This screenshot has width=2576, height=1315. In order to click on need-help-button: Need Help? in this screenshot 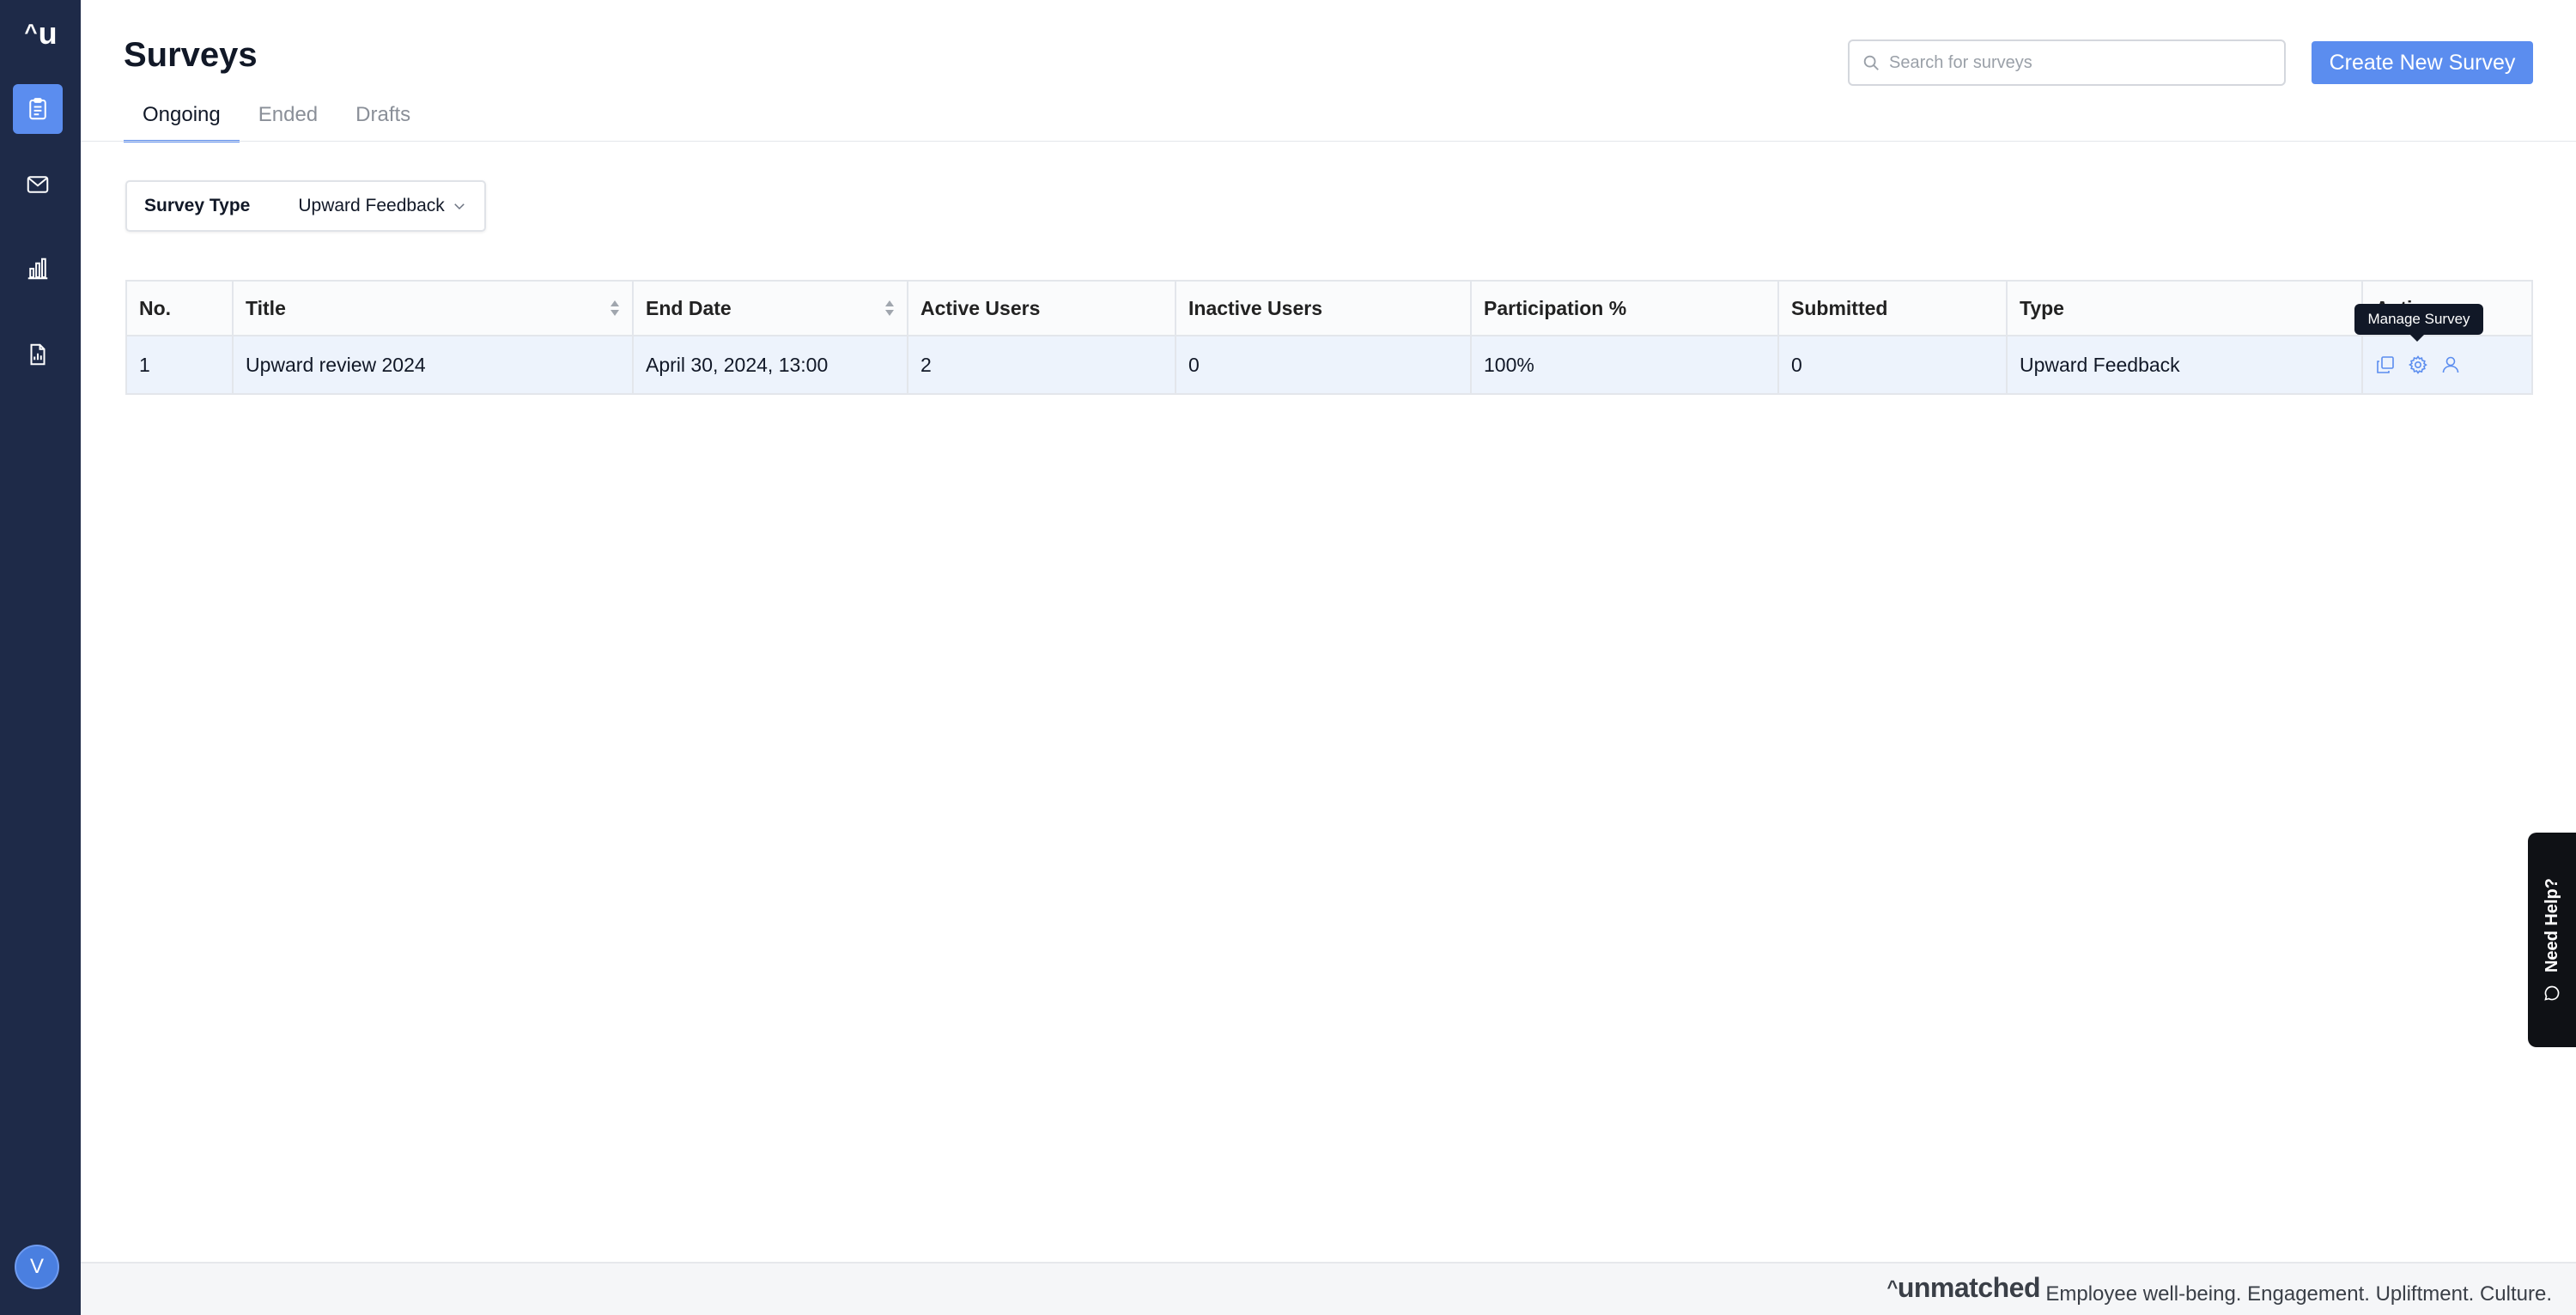, I will do `click(2552, 940)`.